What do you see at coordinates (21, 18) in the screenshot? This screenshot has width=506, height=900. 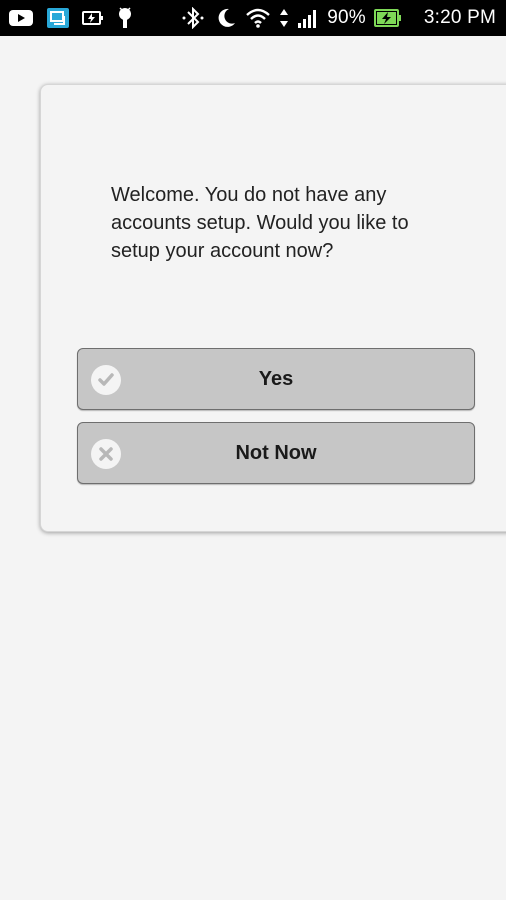 I see `youtube-icon` at bounding box center [21, 18].